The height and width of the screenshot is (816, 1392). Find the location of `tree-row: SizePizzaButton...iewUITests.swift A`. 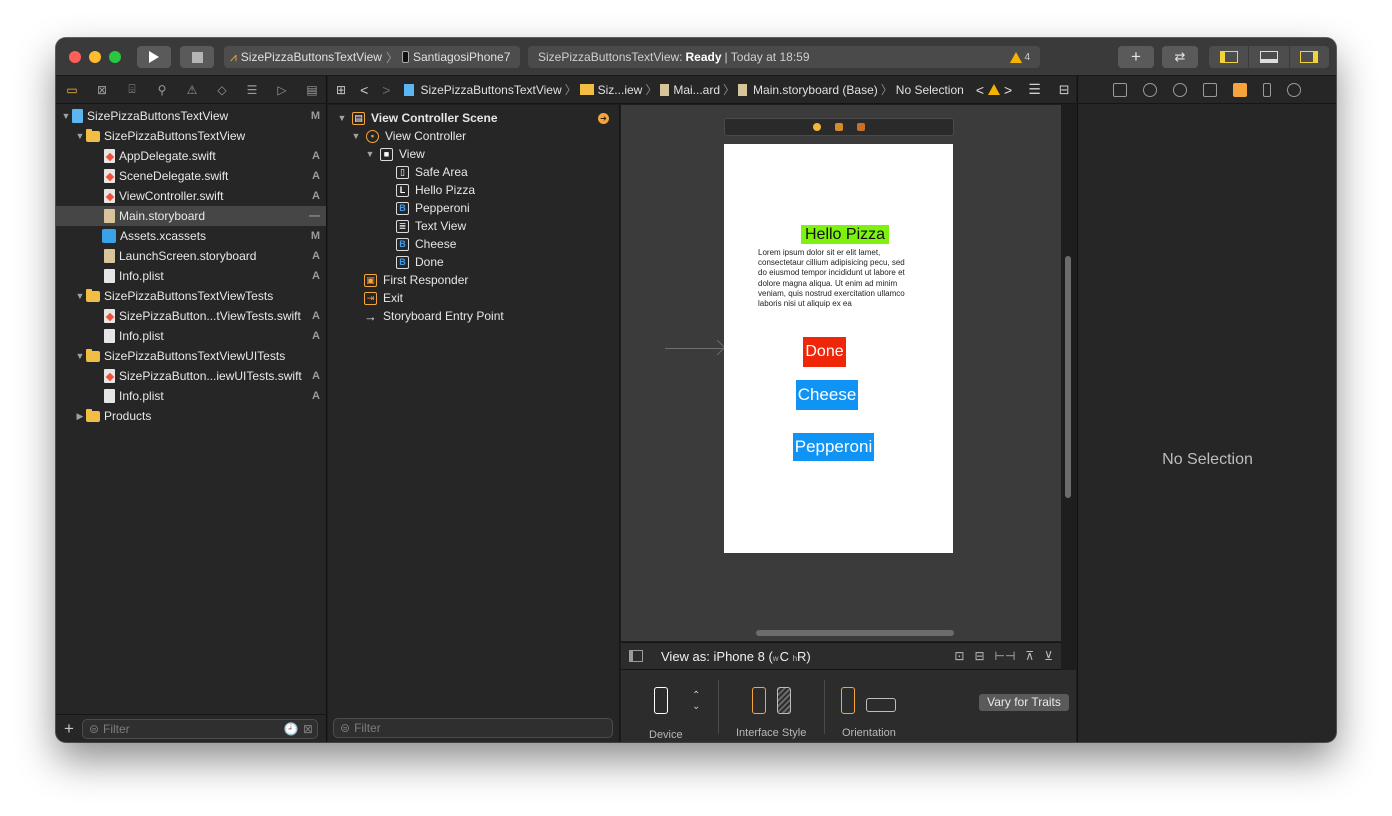

tree-row: SizePizzaButton...iewUITests.swift A is located at coordinates (191, 376).